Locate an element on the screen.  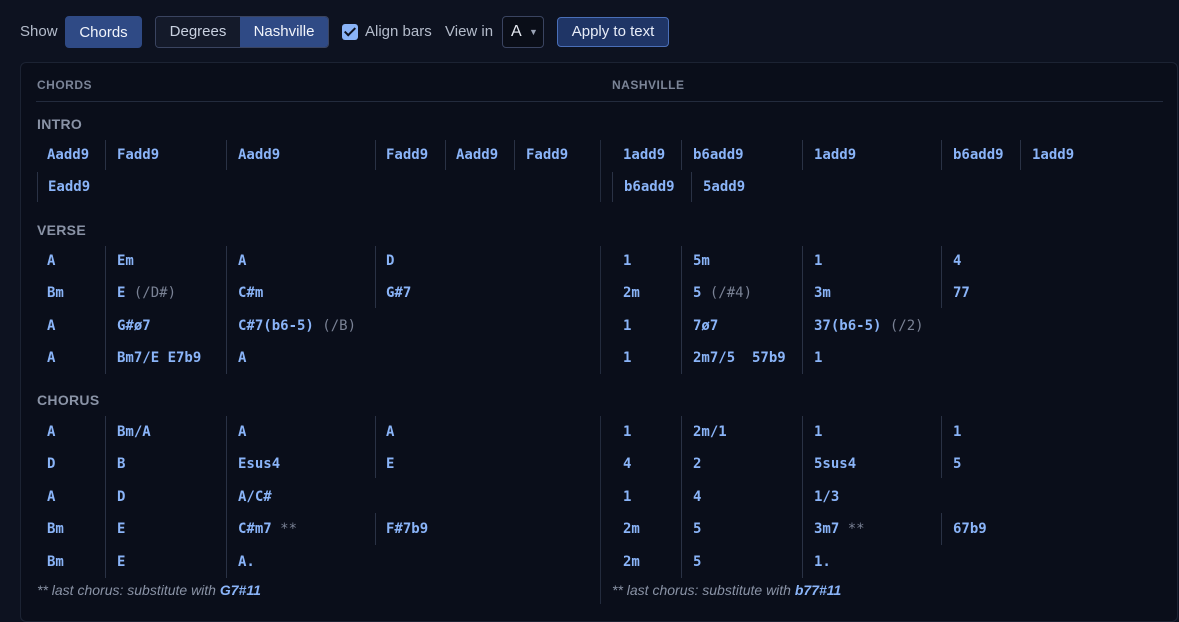
chord-symbol: Em is located at coordinates (125, 261).